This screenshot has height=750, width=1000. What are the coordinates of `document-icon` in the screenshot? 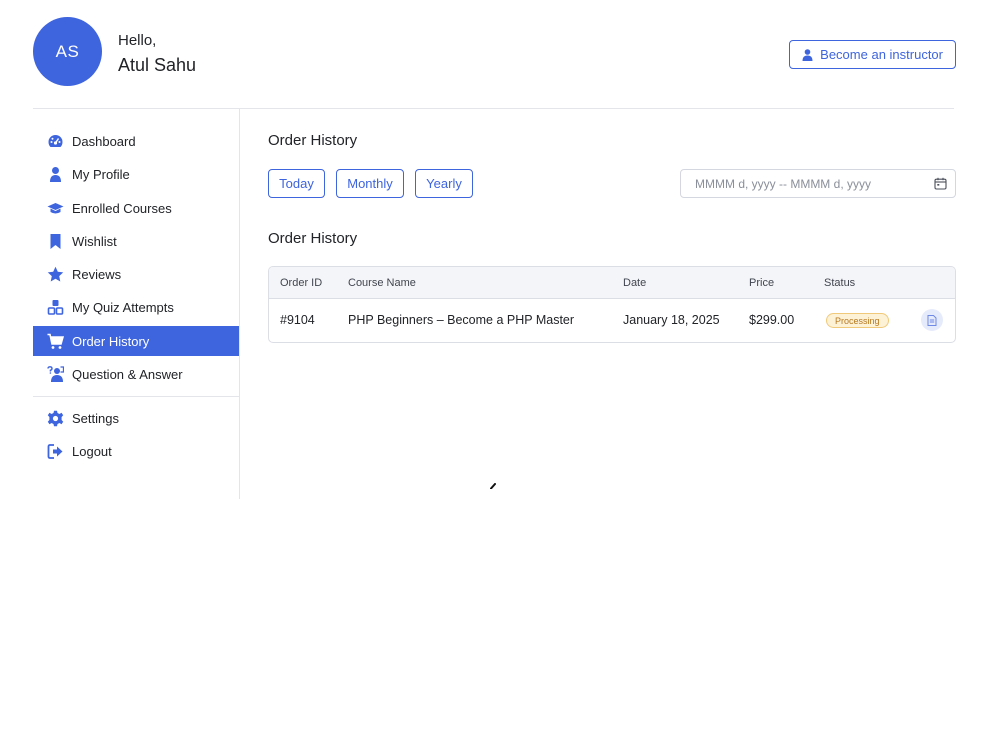 It's located at (932, 320).